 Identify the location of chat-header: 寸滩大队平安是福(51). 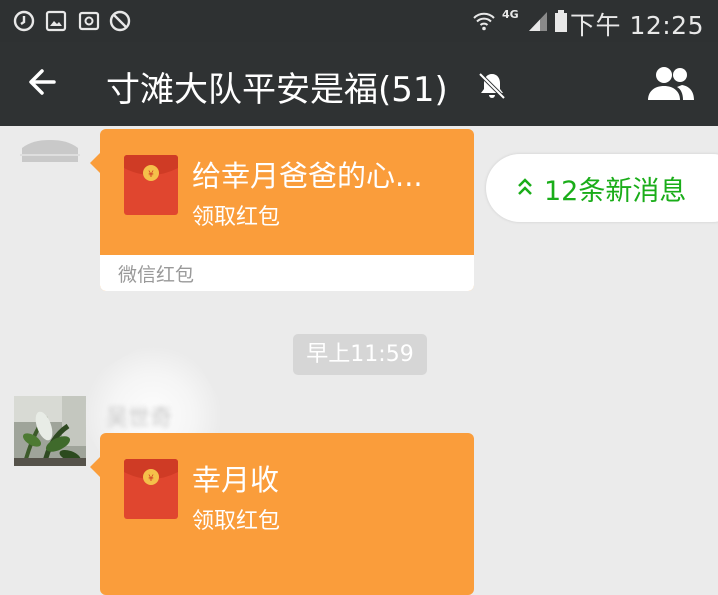
(359, 84).